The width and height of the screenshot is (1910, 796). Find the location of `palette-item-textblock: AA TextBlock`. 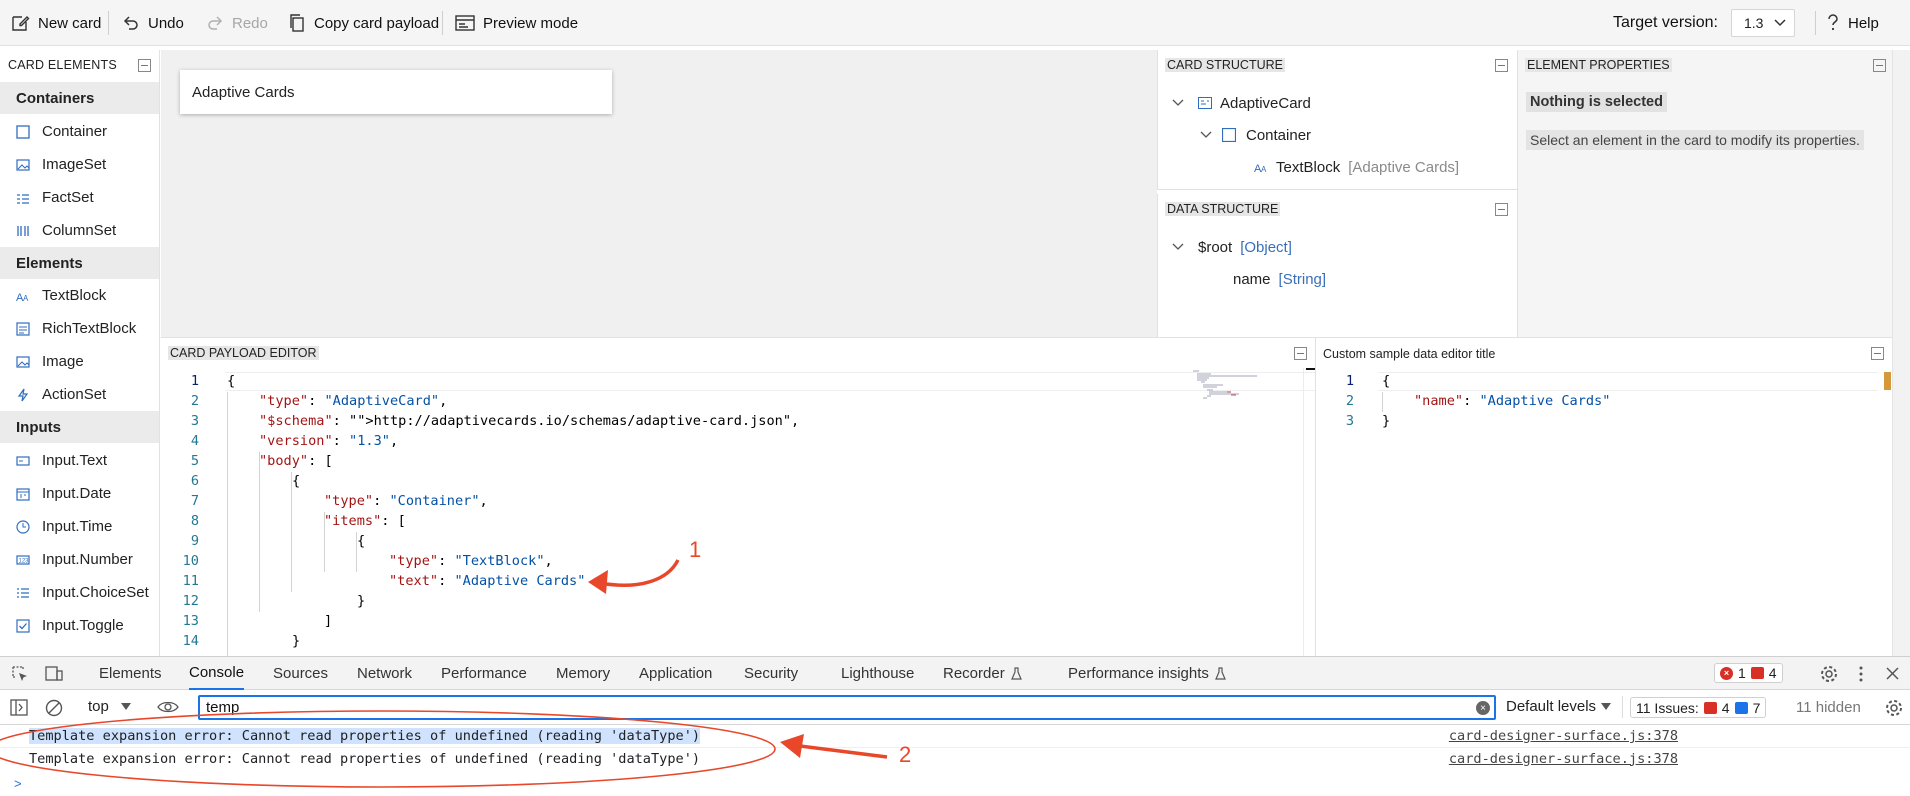

palette-item-textblock: AA TextBlock is located at coordinates (79, 295).